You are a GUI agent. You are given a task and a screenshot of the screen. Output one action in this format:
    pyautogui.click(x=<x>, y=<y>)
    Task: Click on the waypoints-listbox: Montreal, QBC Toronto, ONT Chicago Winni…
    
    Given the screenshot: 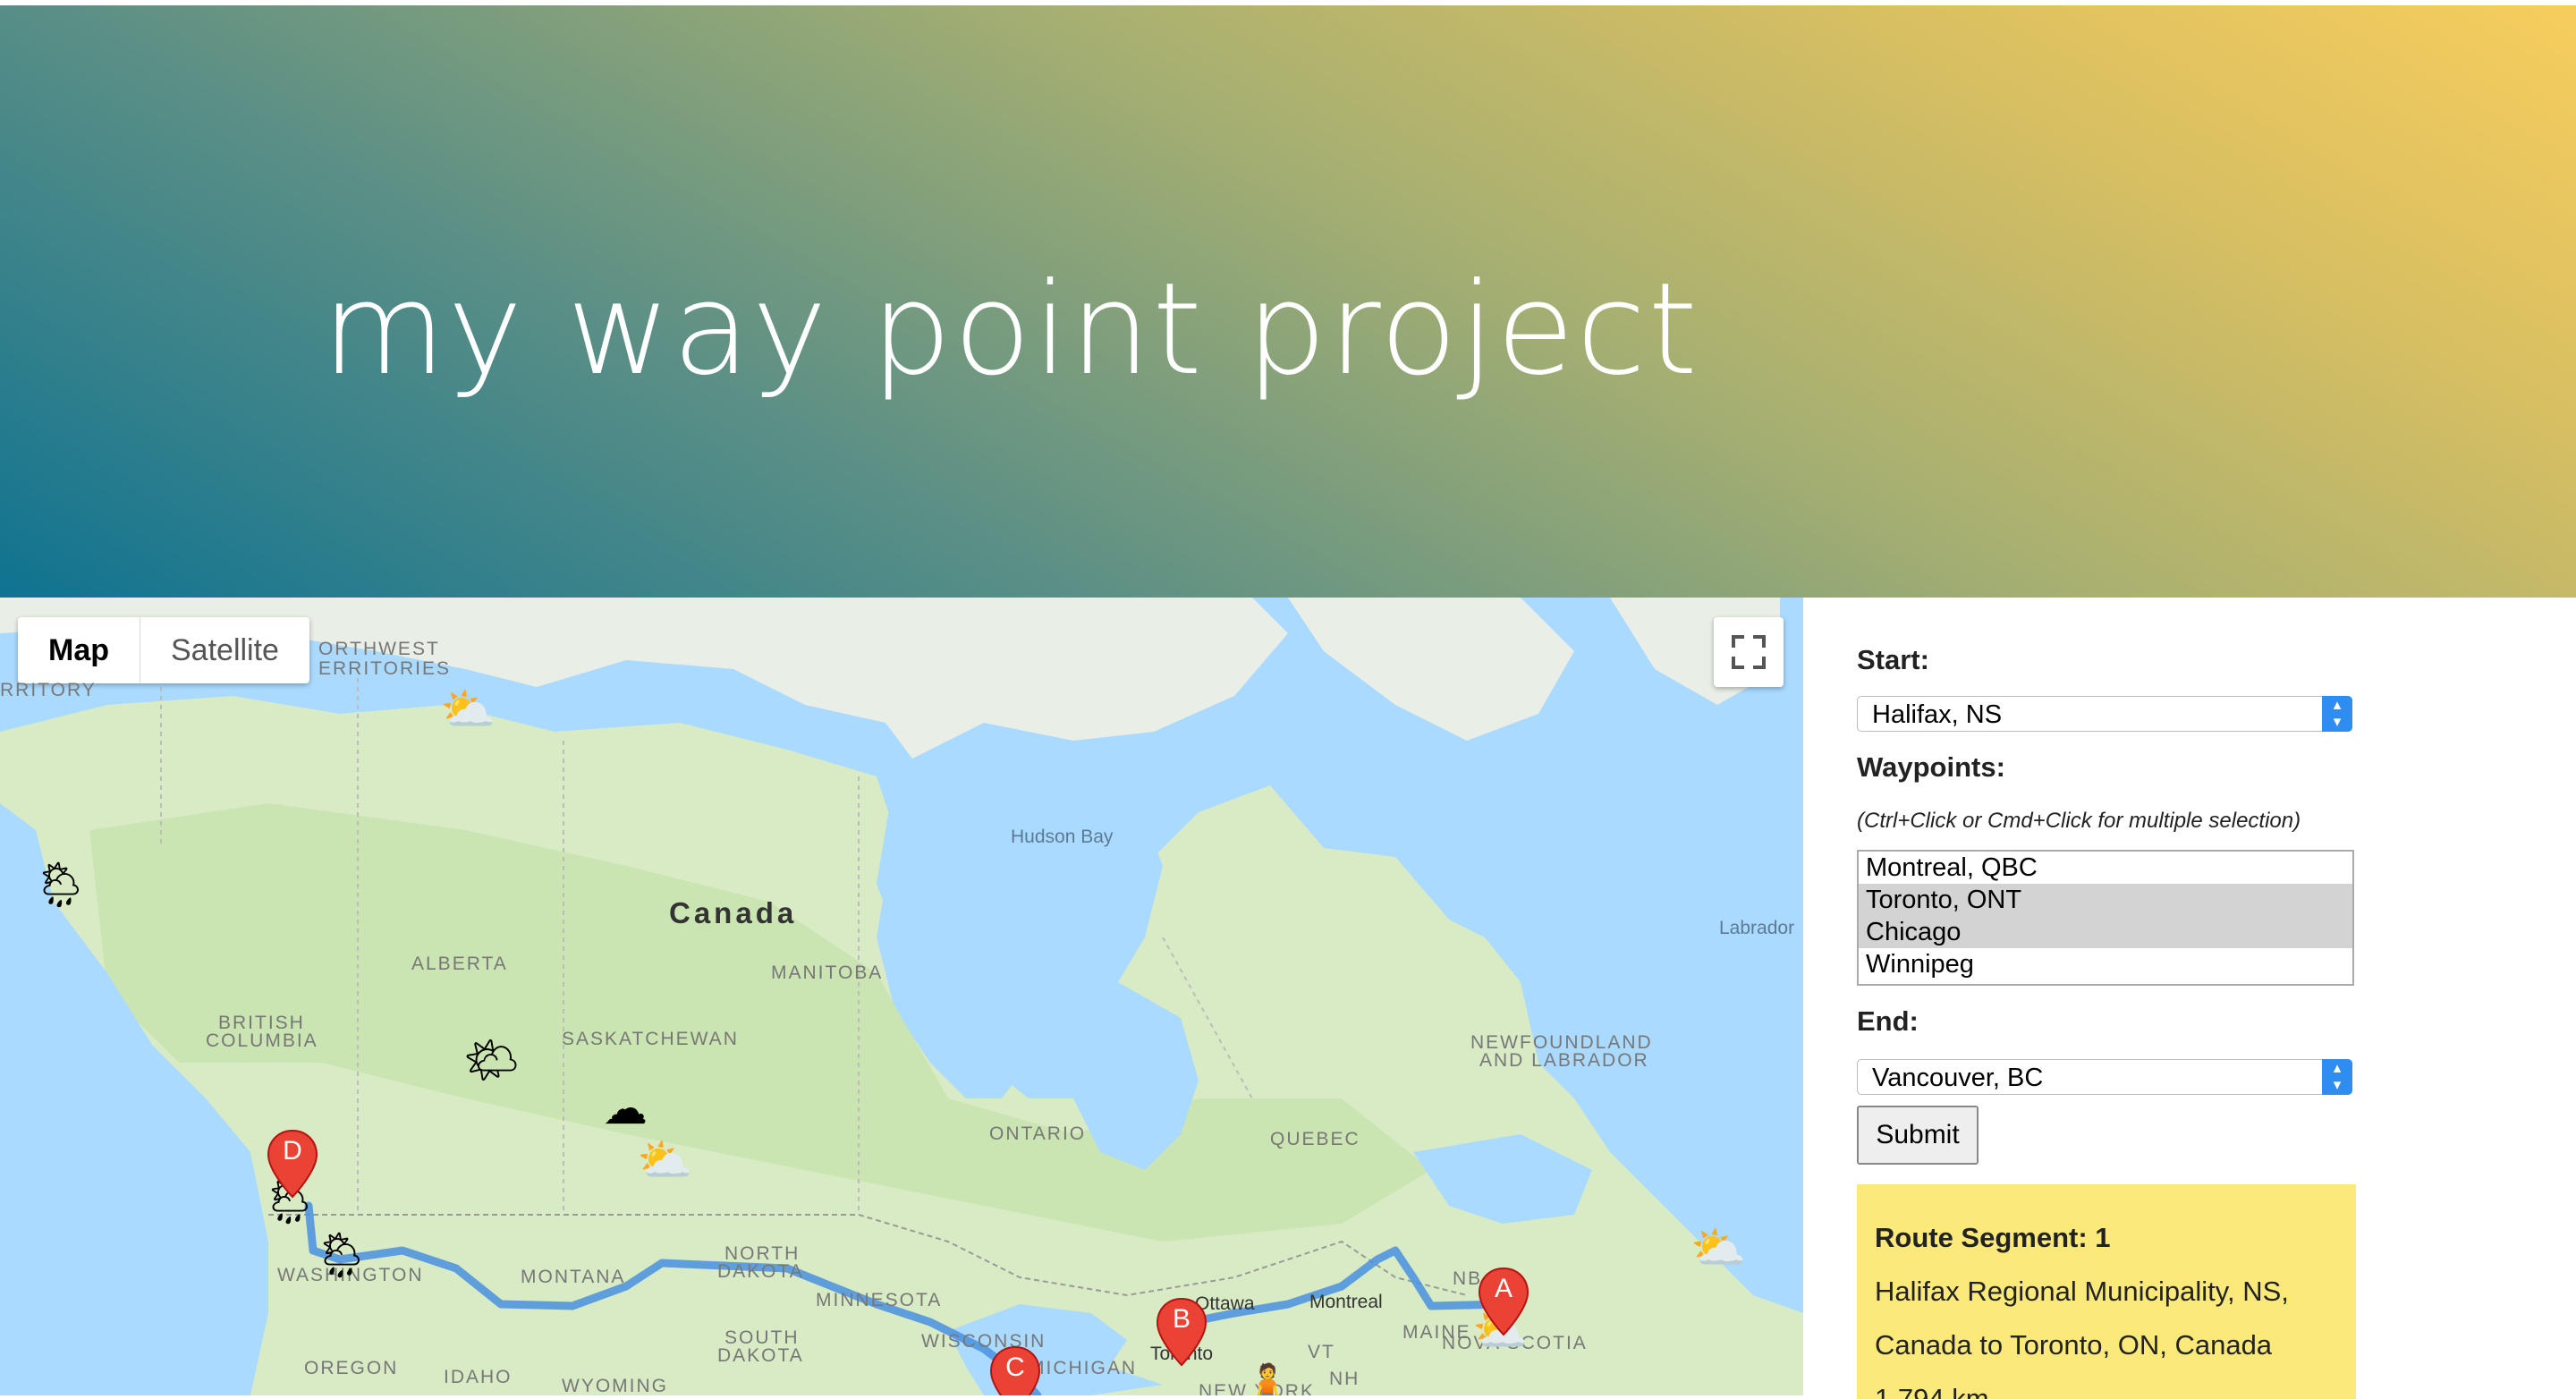 What is the action you would take?
    pyautogui.click(x=2105, y=918)
    